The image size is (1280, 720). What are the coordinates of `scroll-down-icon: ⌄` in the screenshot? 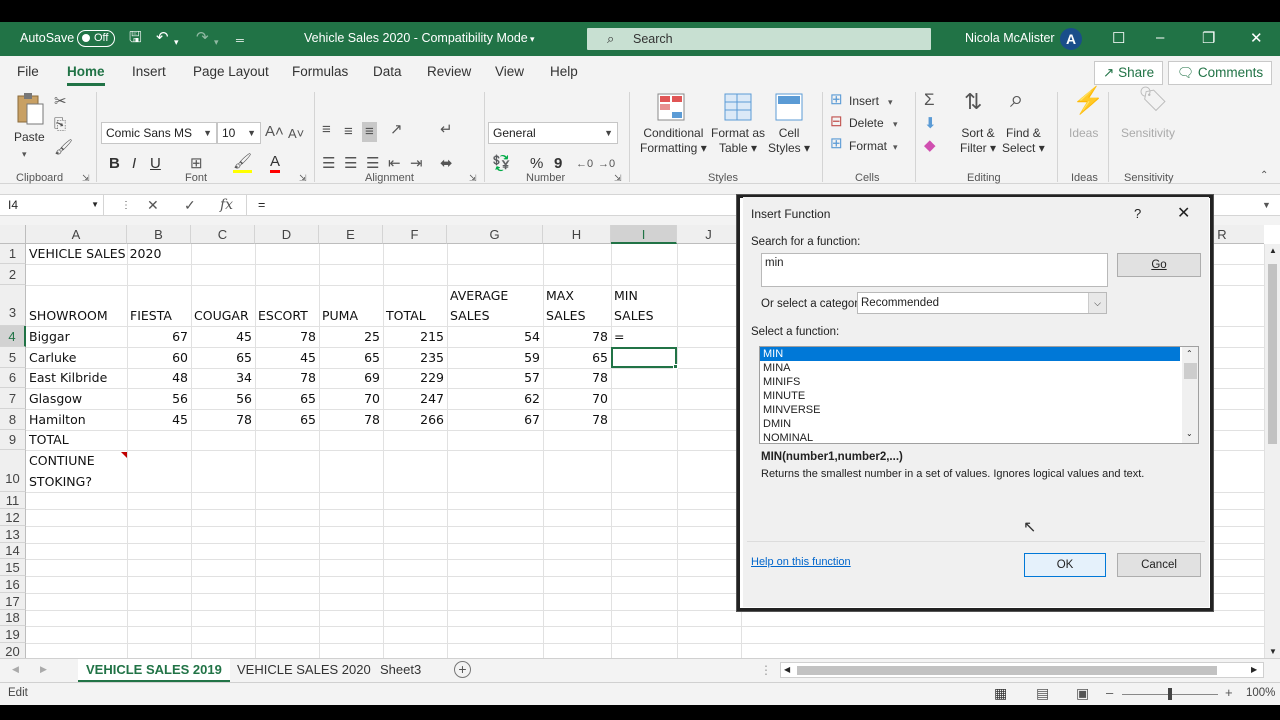 It's located at (1189, 433).